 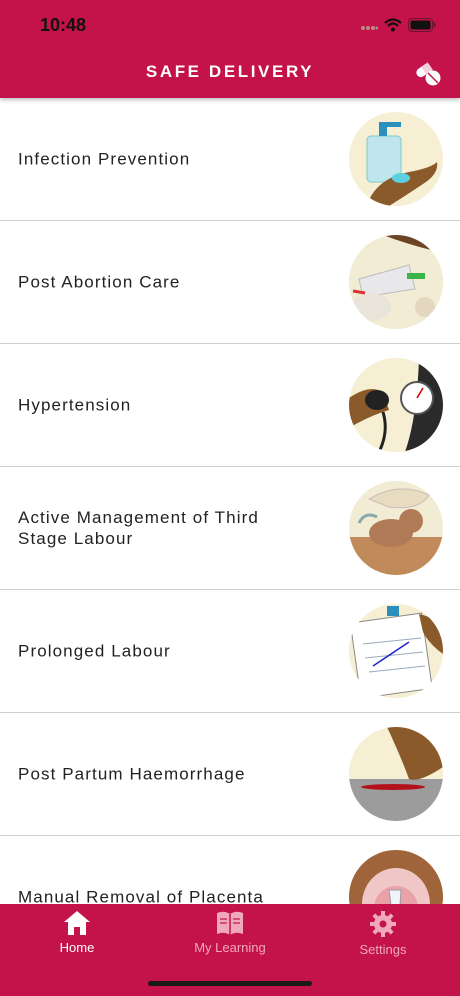 I want to click on tab-home: Home, so click(x=77, y=932).